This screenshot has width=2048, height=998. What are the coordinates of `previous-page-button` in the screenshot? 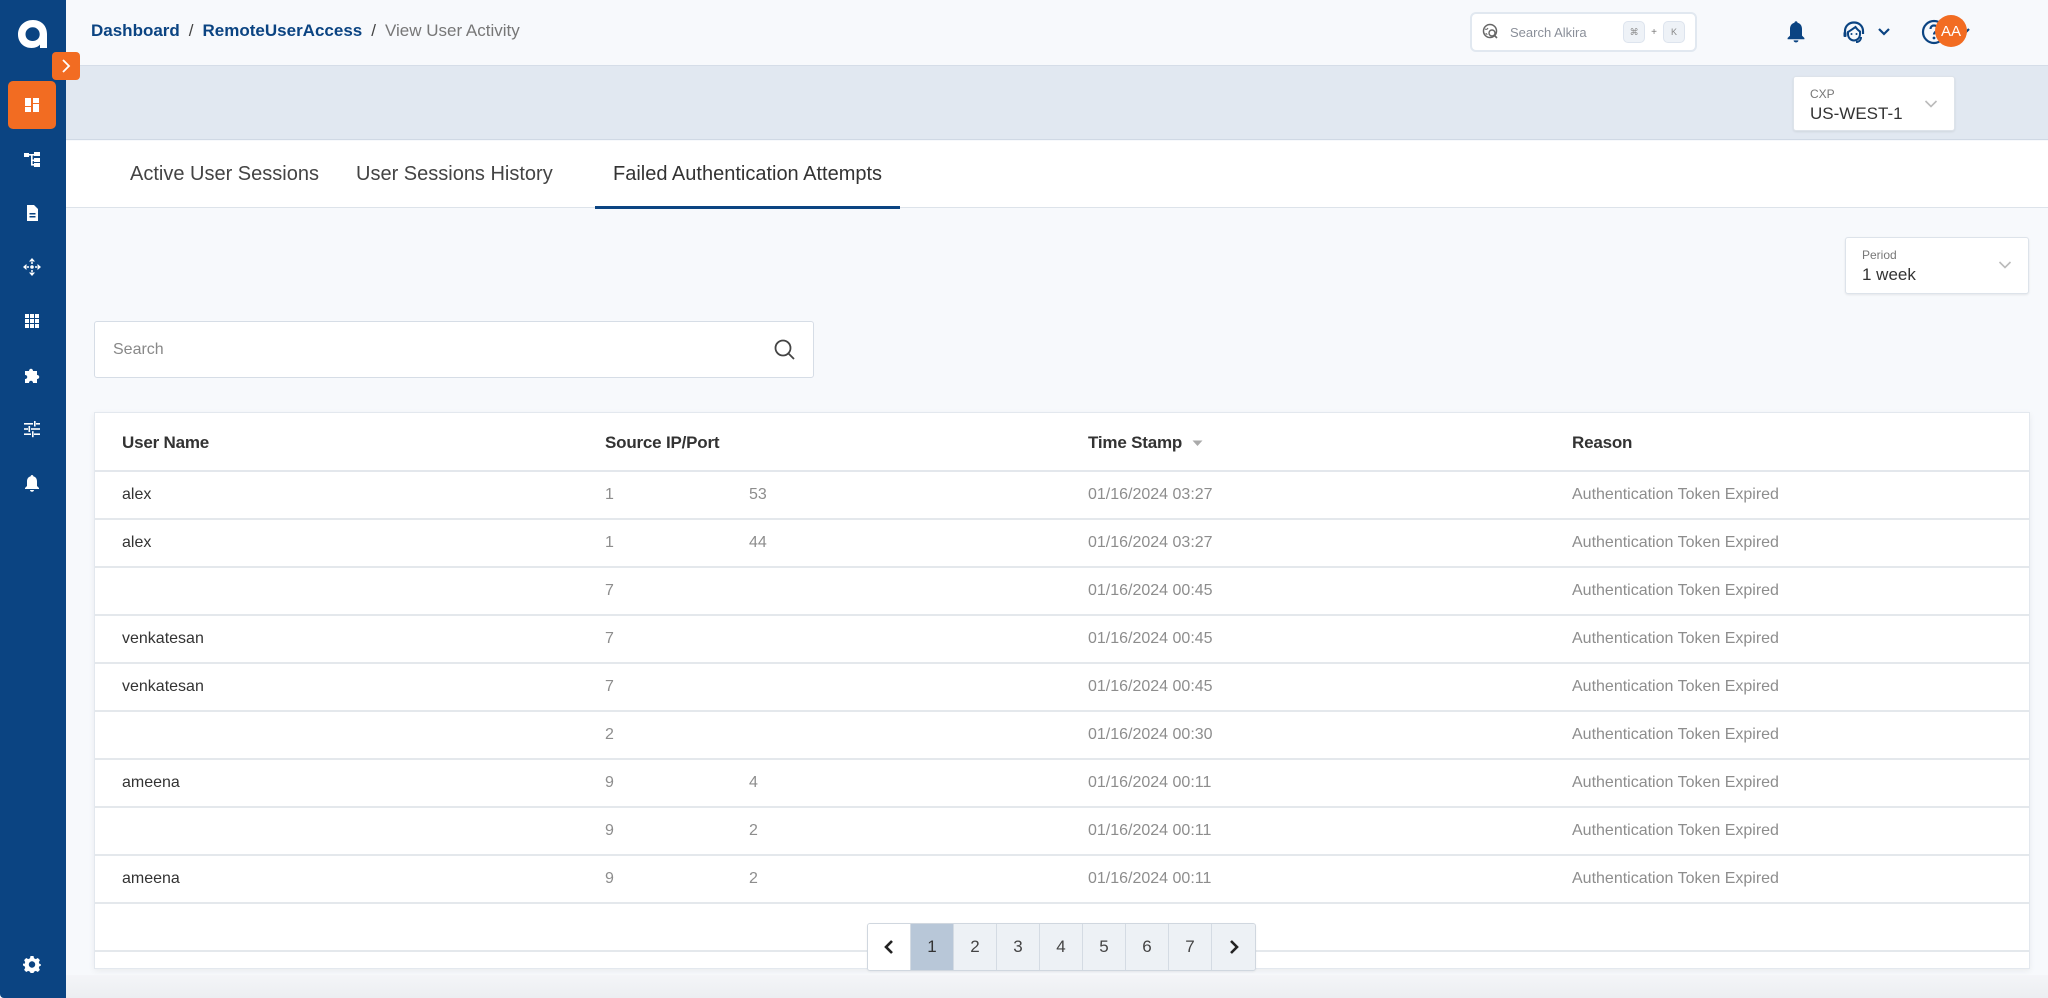 It's located at (889, 947).